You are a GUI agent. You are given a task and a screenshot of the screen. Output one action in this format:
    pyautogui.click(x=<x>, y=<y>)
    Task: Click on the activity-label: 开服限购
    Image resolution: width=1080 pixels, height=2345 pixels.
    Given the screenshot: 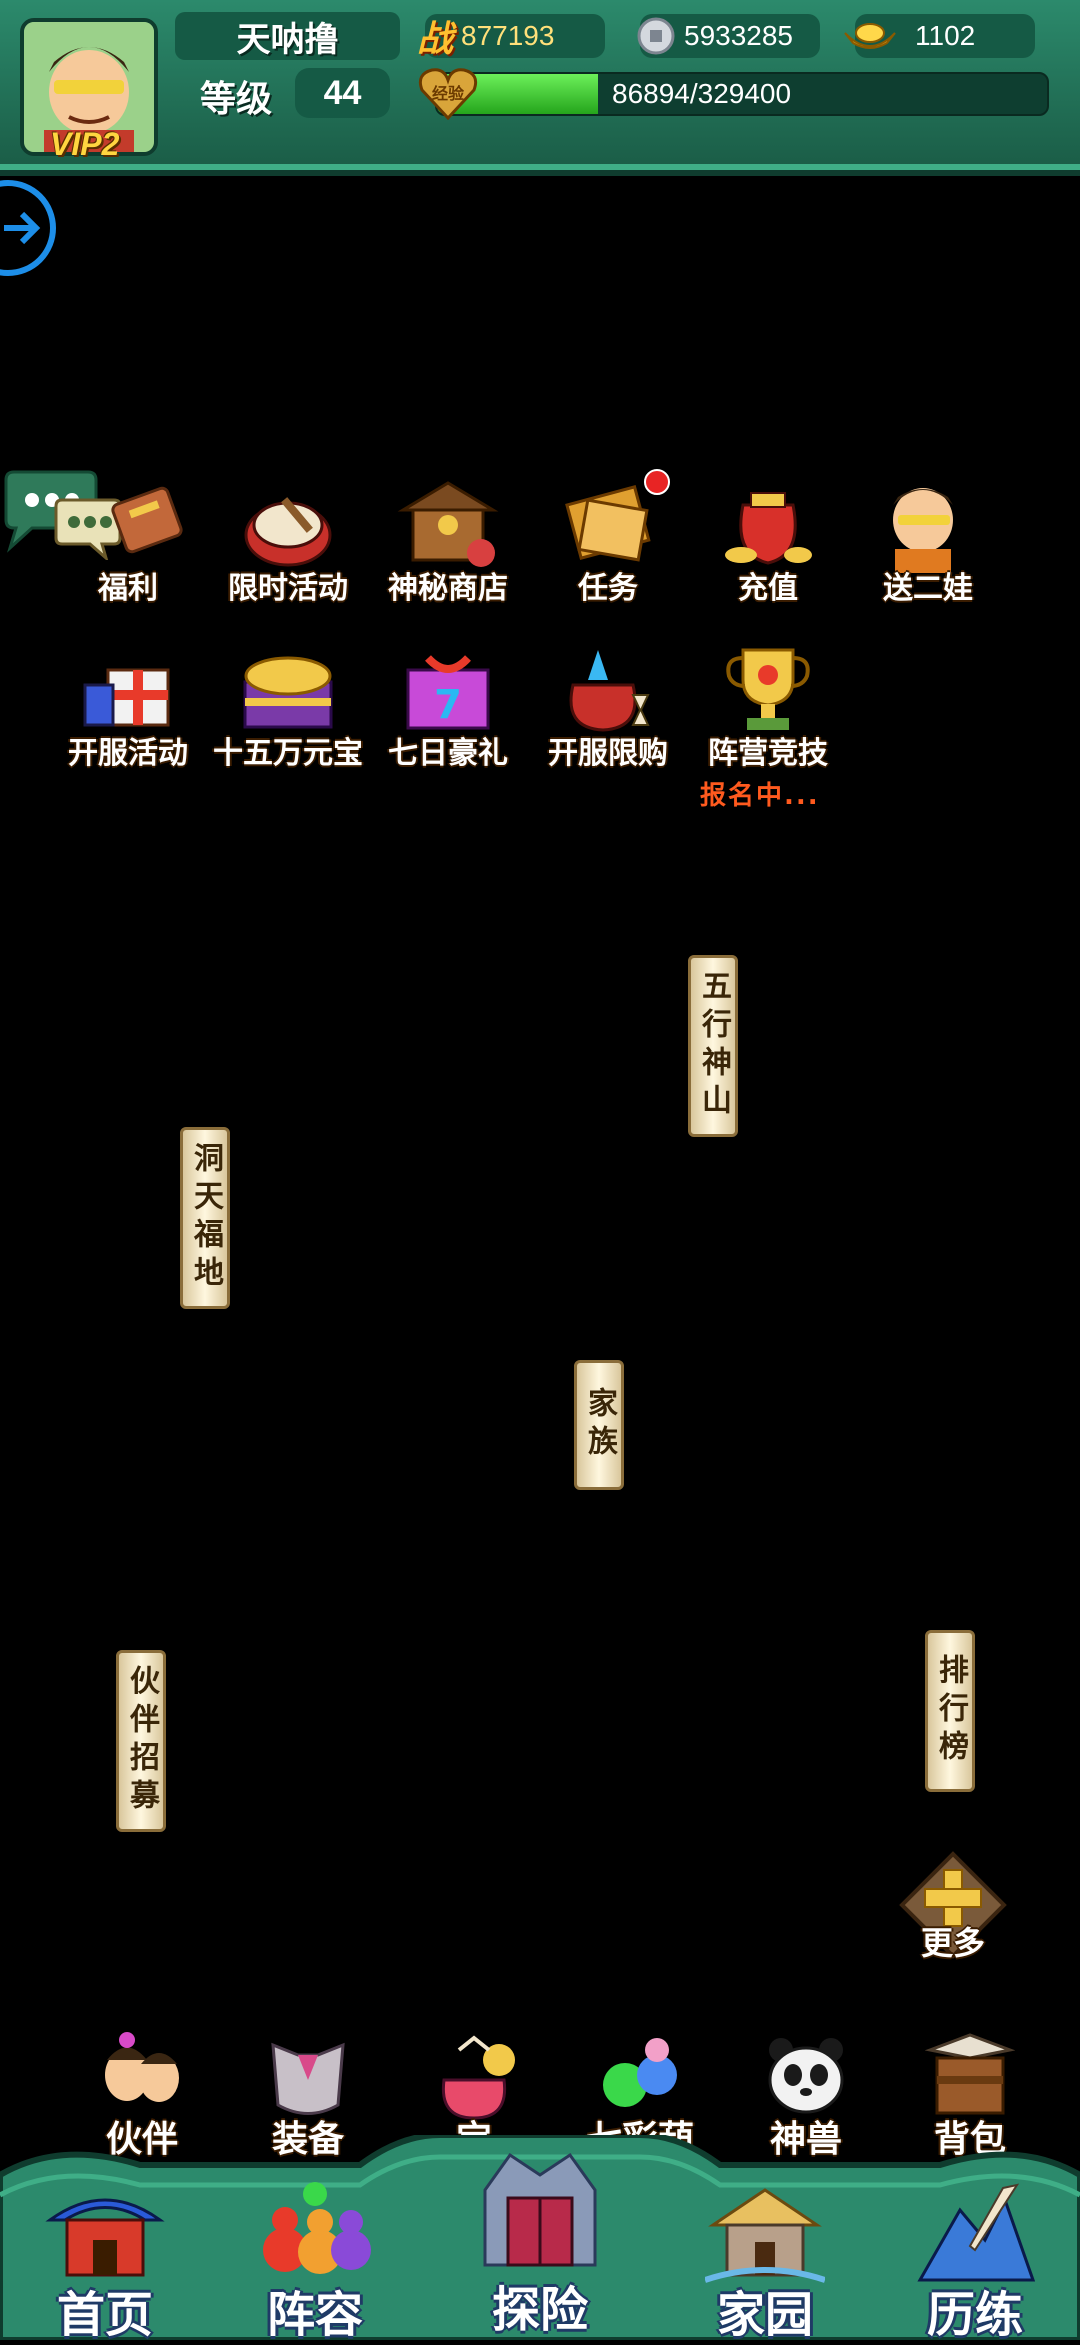 What is the action you would take?
    pyautogui.click(x=608, y=753)
    